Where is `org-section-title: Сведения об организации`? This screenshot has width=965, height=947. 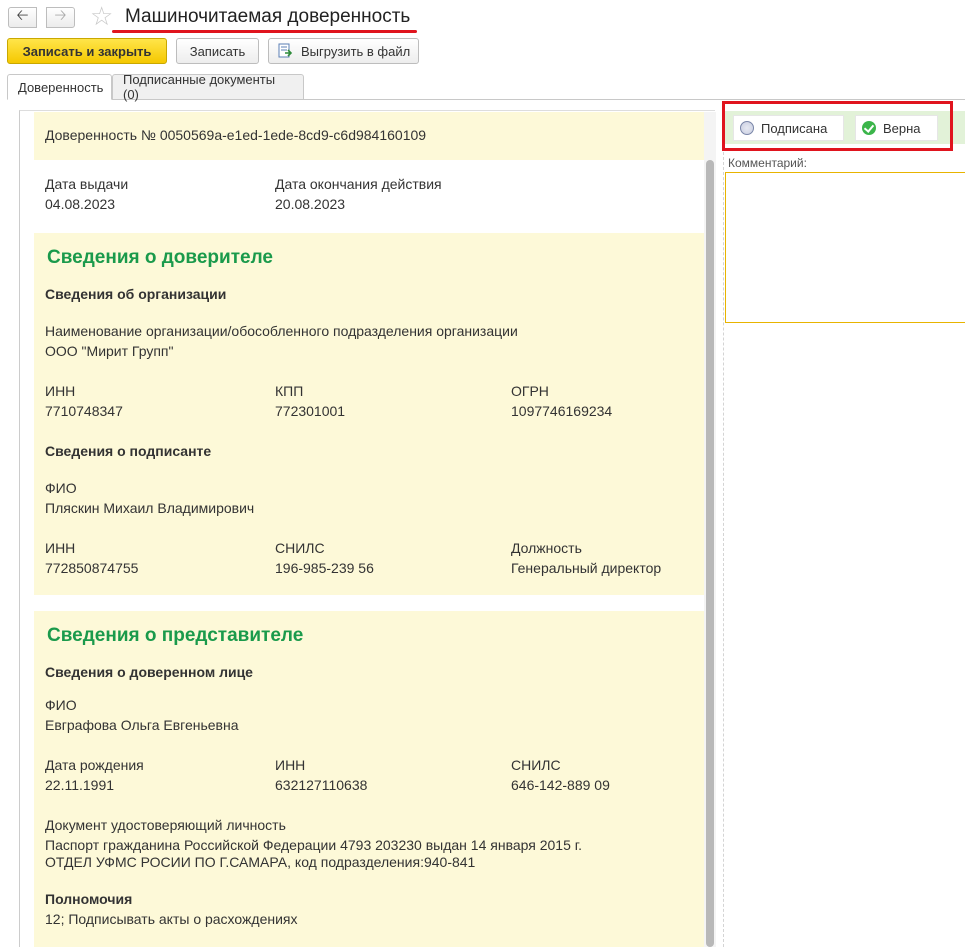
org-section-title: Сведения об организации is located at coordinates (136, 294).